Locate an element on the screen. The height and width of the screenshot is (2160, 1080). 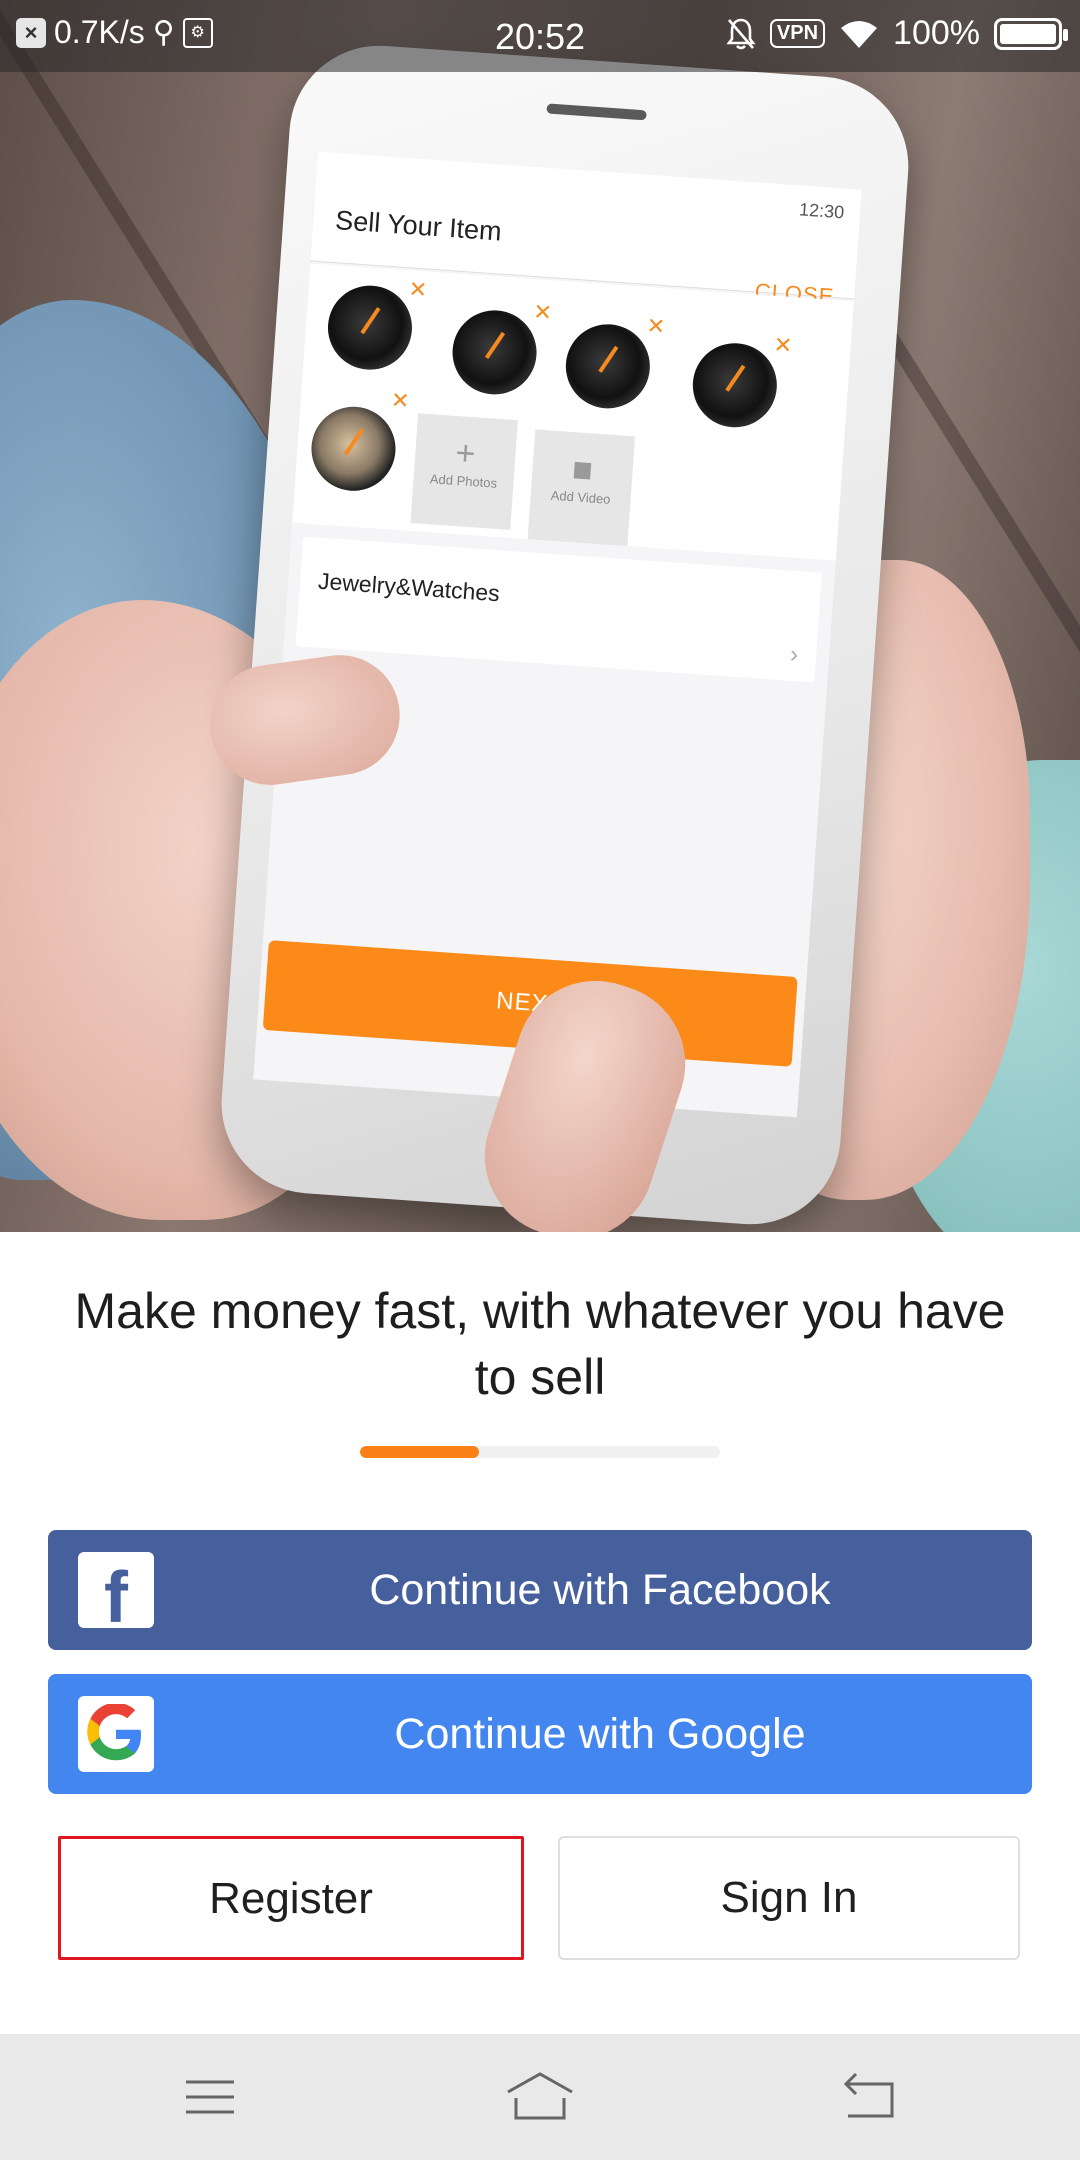
back-icon is located at coordinates (870, 2097).